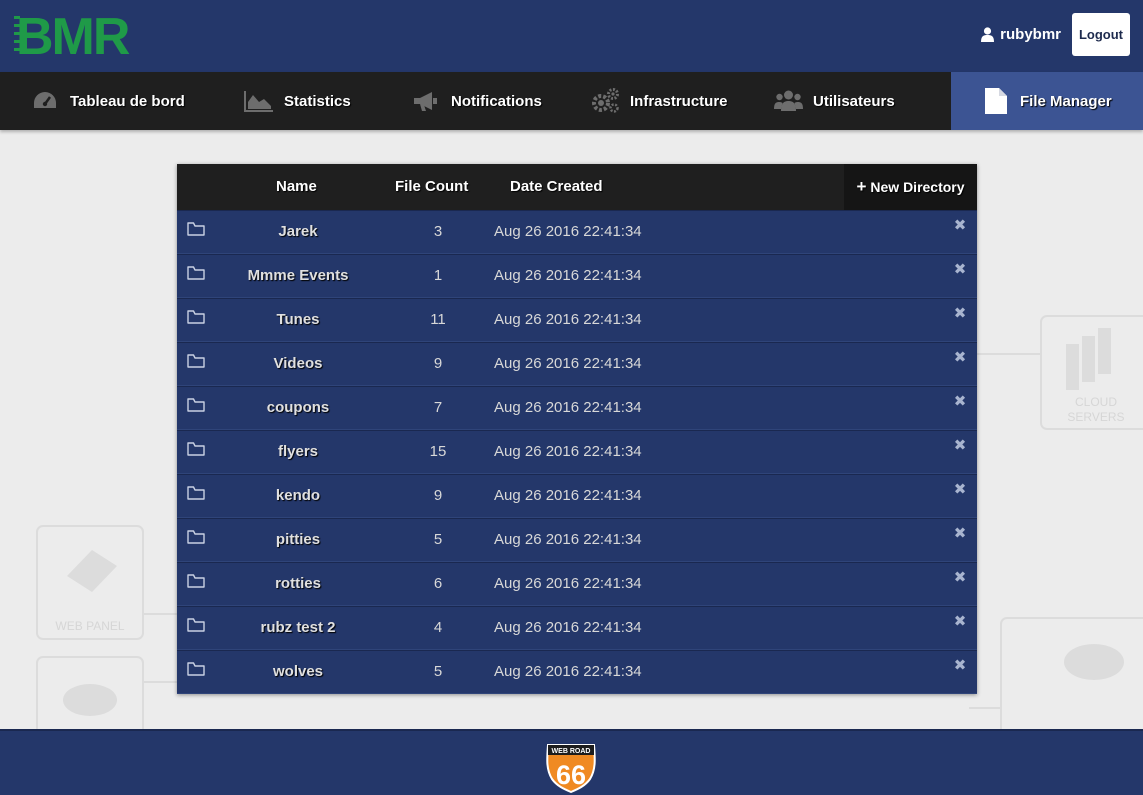 The image size is (1143, 795). I want to click on nav-item-infrastructure: Infrastructure, so click(675, 101).